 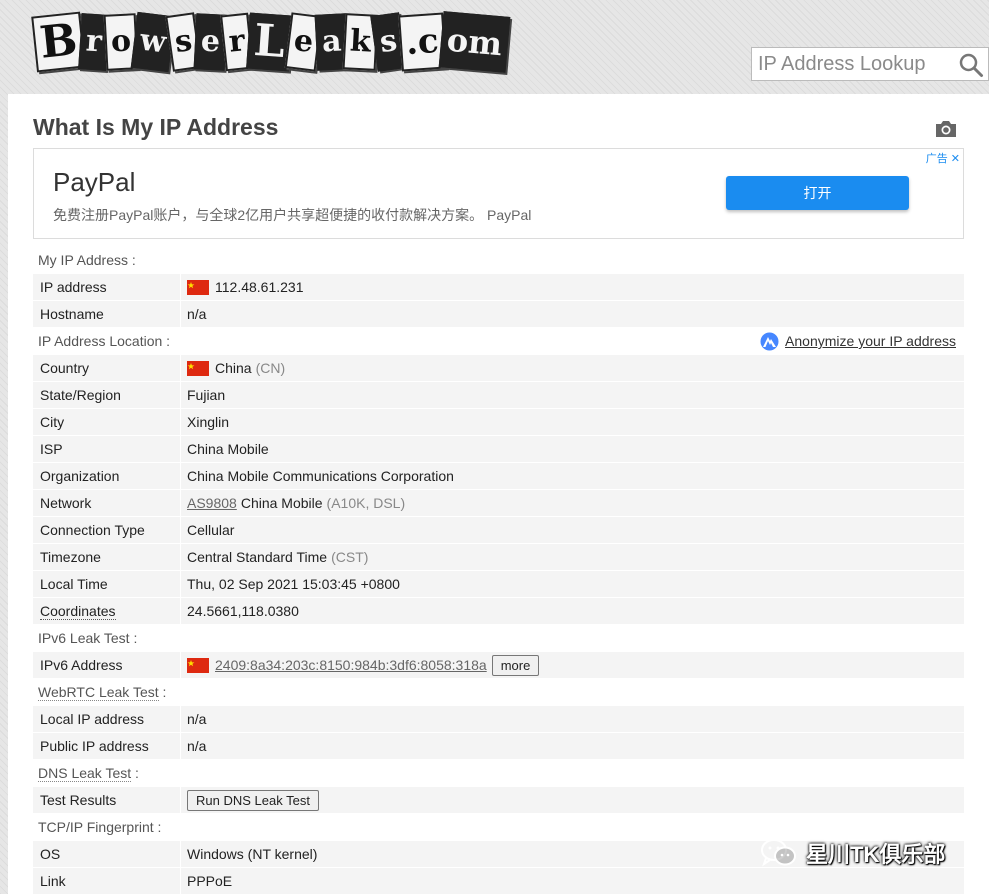 What do you see at coordinates (85, 773) in the screenshot?
I see `dns-leak-test-link: DNS Leak Test` at bounding box center [85, 773].